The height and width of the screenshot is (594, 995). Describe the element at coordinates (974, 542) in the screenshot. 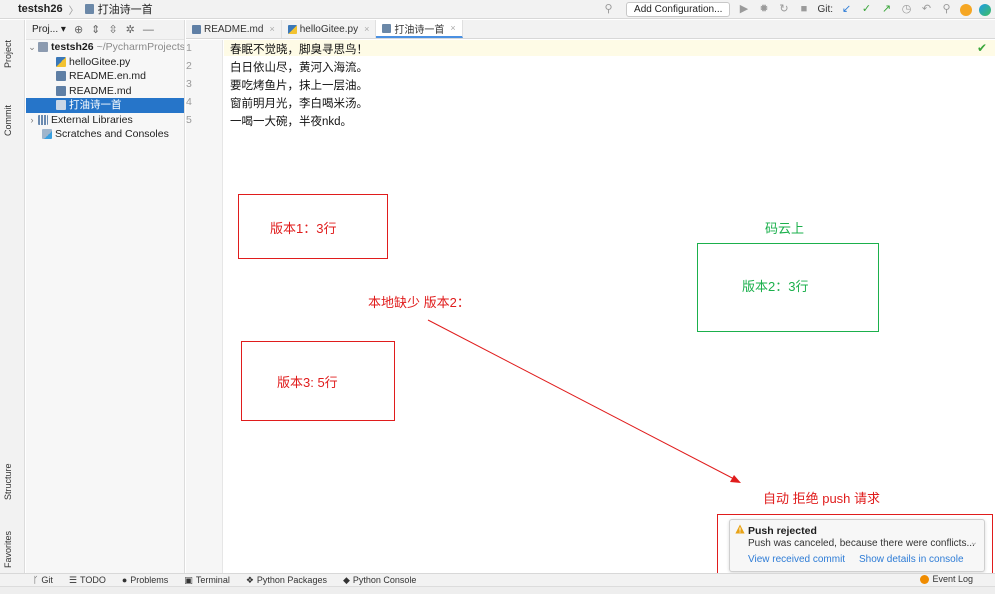

I see `chevron-down-icon: ⌄` at that location.